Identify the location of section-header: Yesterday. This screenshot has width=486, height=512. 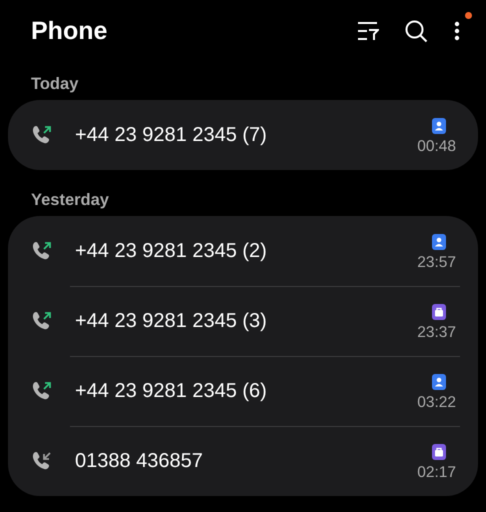
(70, 200).